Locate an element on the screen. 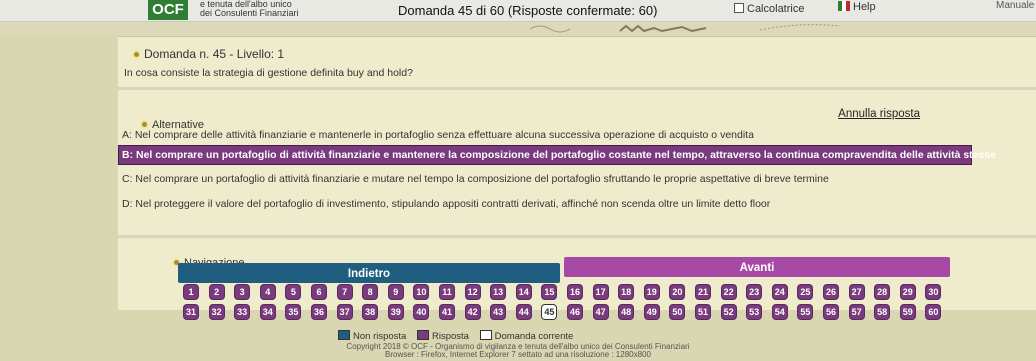  calculator-button: Calcolatrice is located at coordinates (769, 9).